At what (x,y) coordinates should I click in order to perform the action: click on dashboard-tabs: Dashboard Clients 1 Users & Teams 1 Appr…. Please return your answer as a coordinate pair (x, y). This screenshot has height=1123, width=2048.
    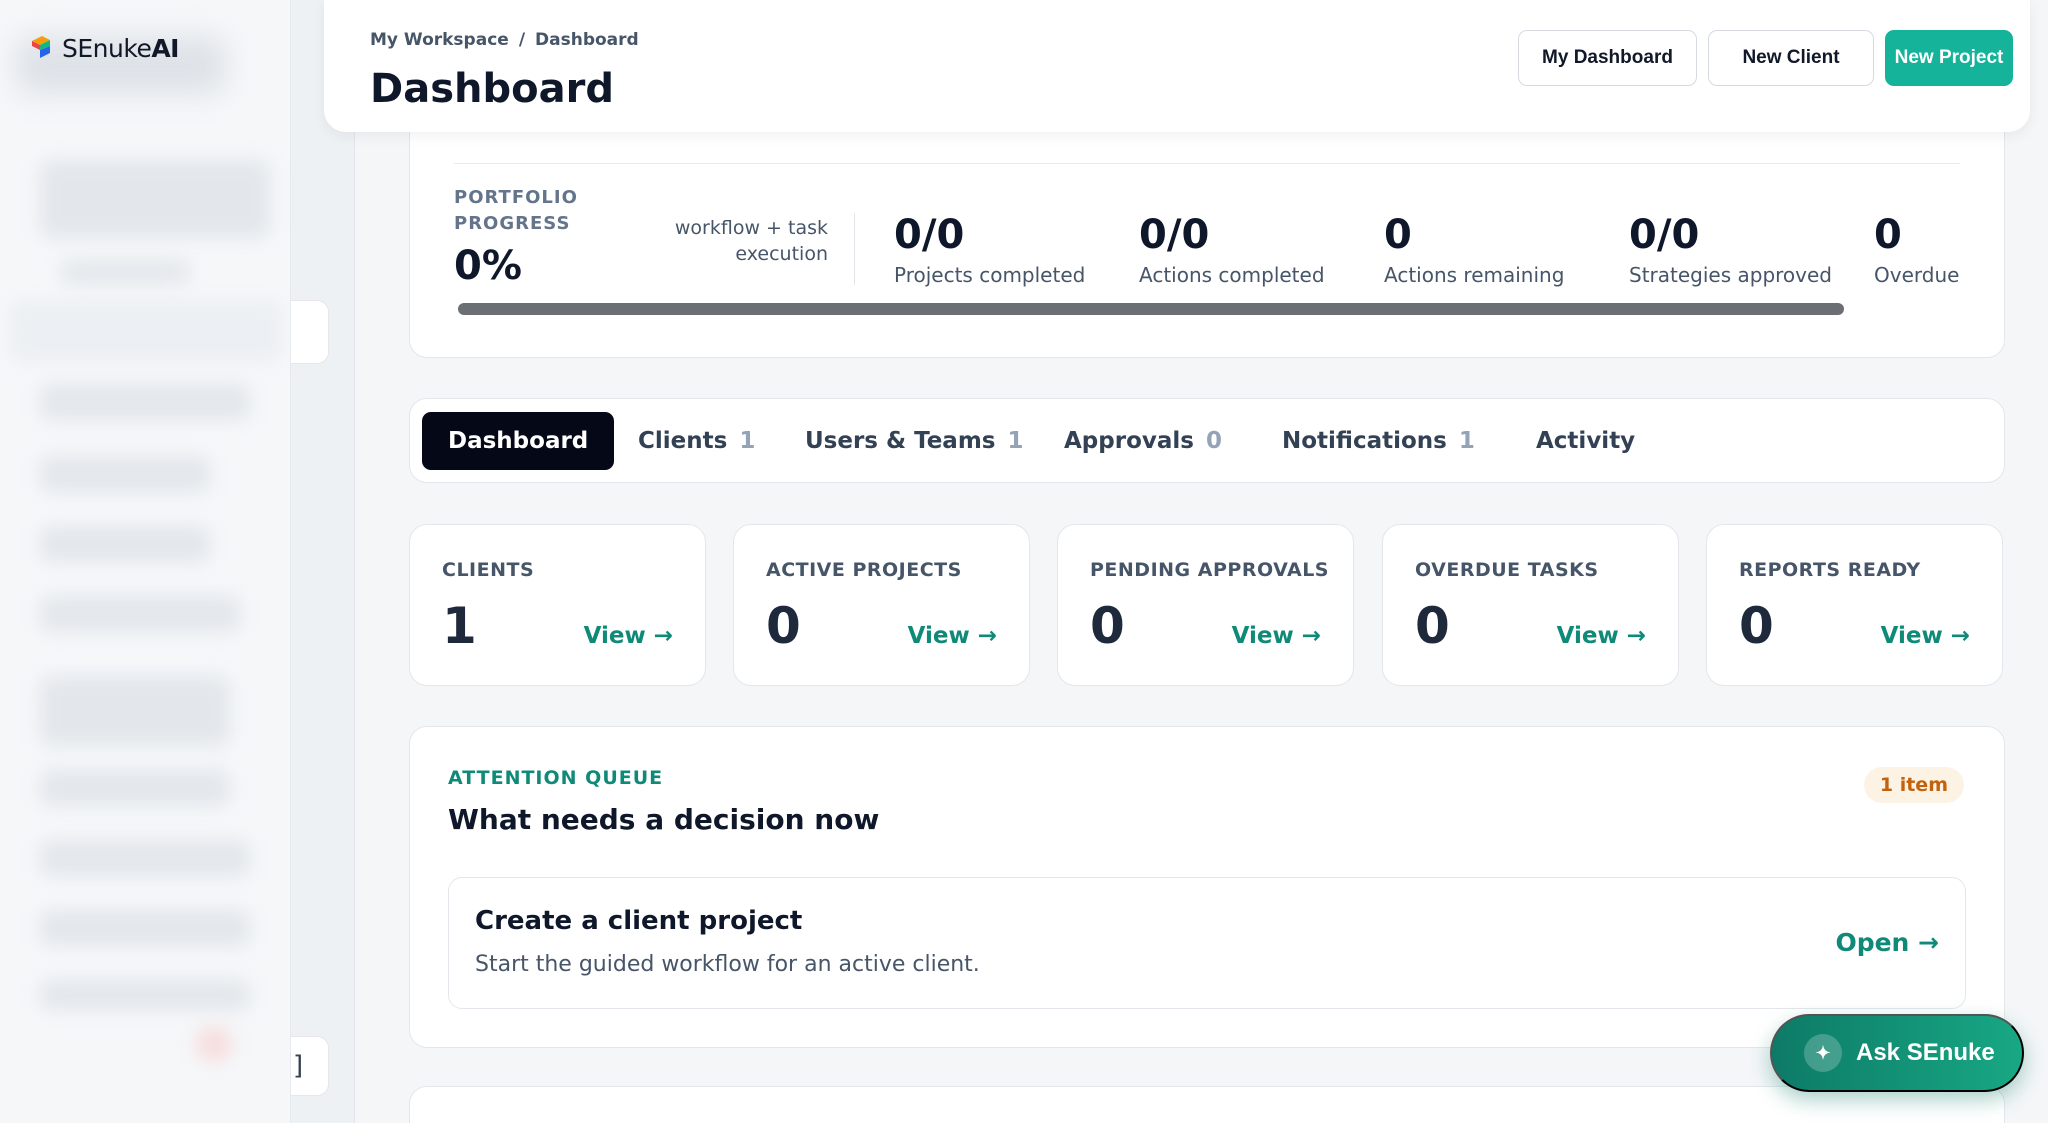
    Looking at the image, I should click on (1207, 440).